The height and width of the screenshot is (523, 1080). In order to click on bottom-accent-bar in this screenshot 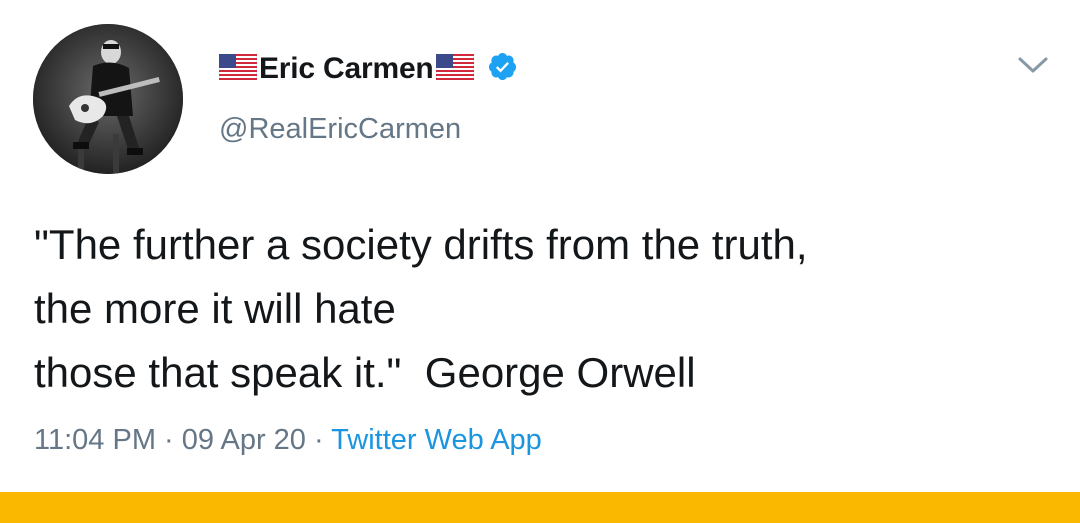, I will do `click(540, 507)`.